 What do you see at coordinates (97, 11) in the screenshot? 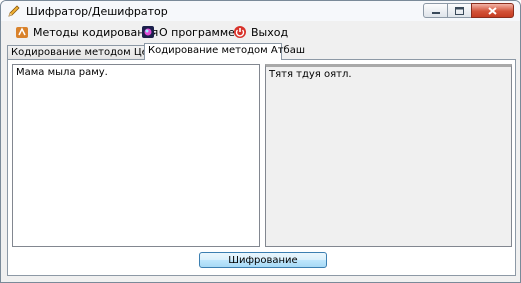
I see `window-title: Шифратор/Дешифратор` at bounding box center [97, 11].